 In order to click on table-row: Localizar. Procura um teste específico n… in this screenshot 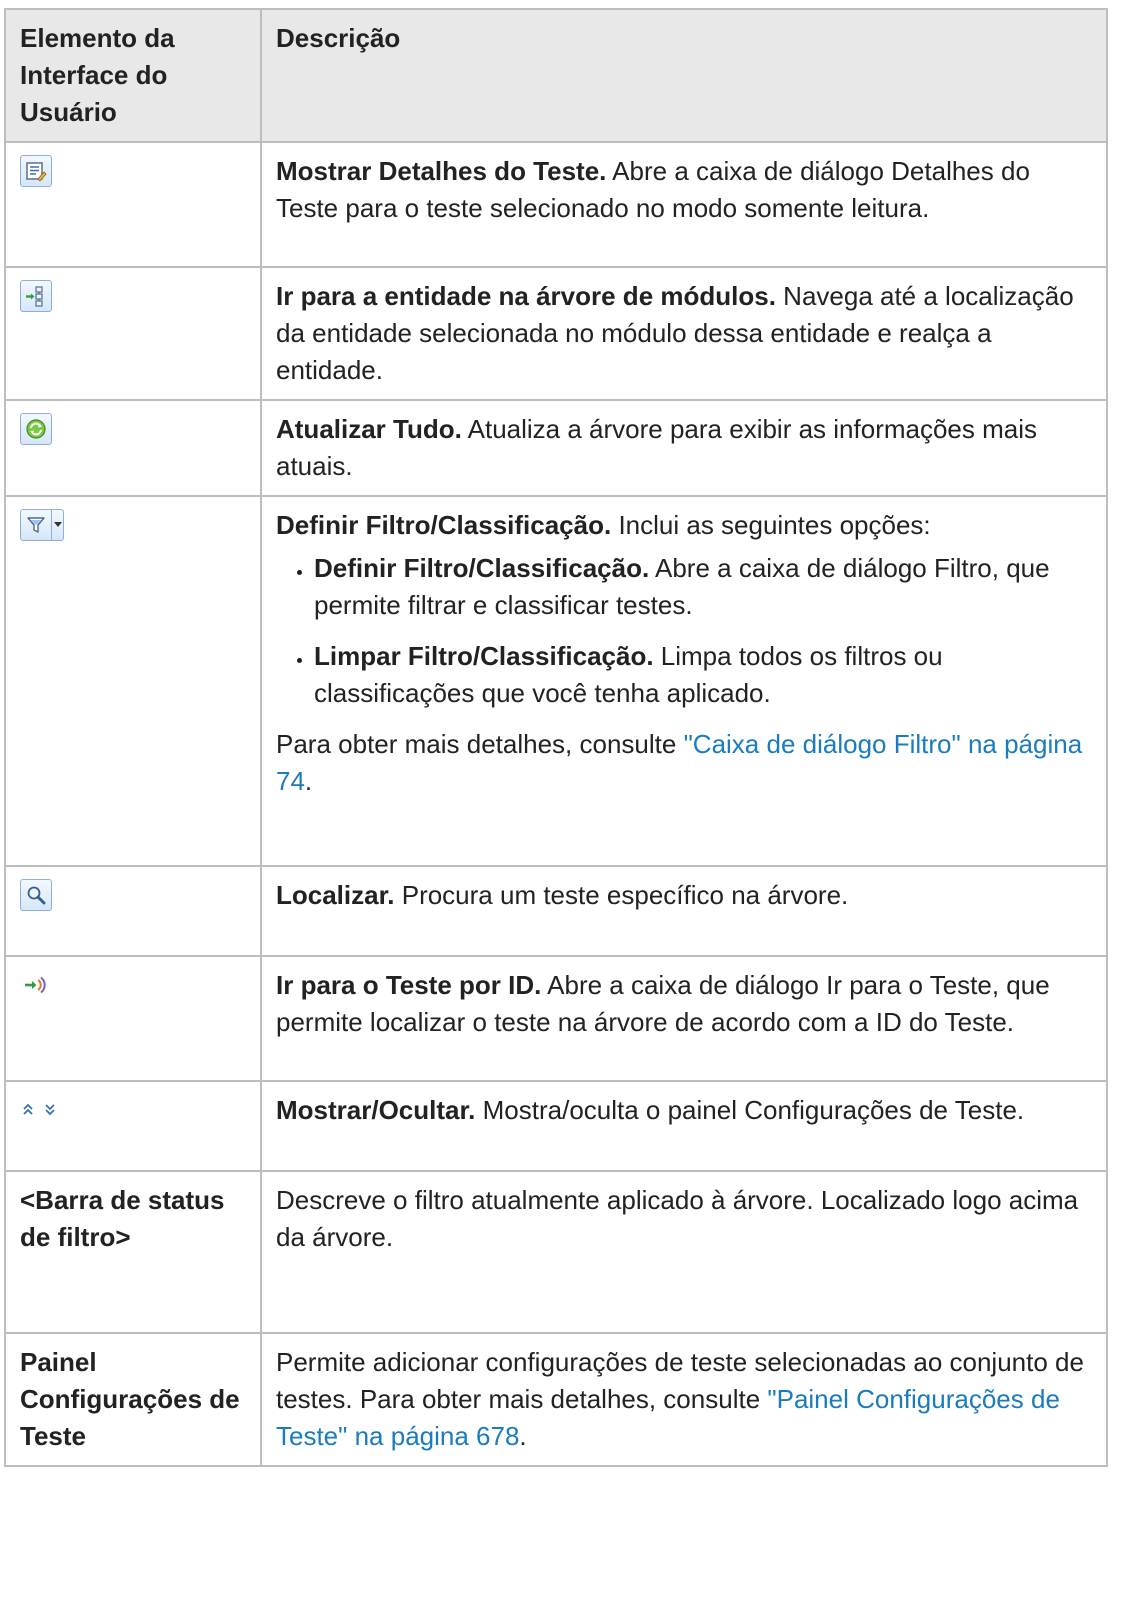, I will do `click(556, 911)`.